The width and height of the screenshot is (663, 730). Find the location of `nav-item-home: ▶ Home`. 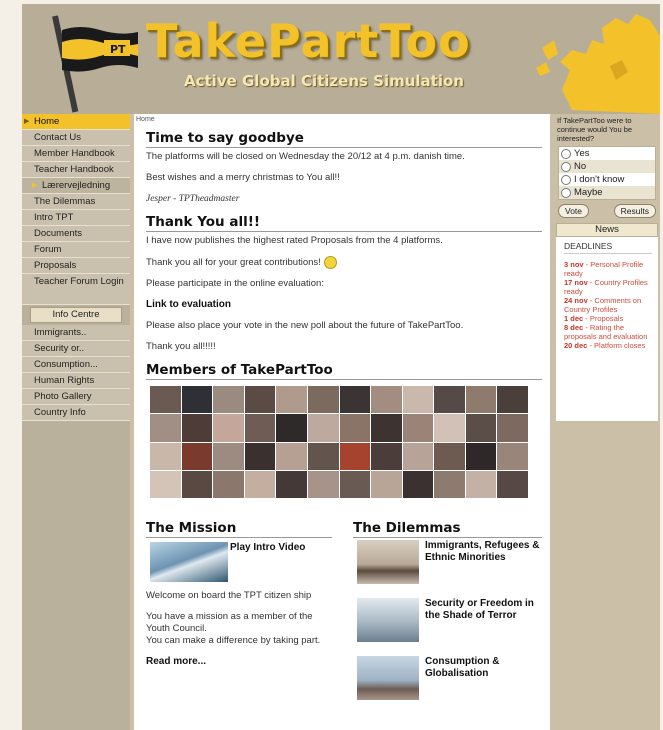

nav-item-home: ▶ Home is located at coordinates (76, 122).